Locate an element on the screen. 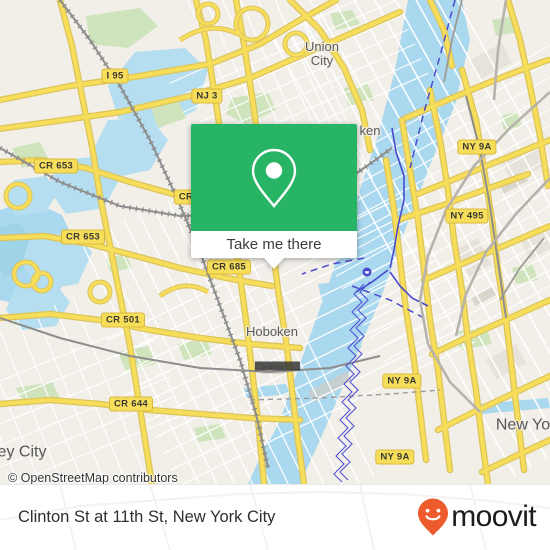 The image size is (550, 550). place-label: New Yo is located at coordinates (522, 425).